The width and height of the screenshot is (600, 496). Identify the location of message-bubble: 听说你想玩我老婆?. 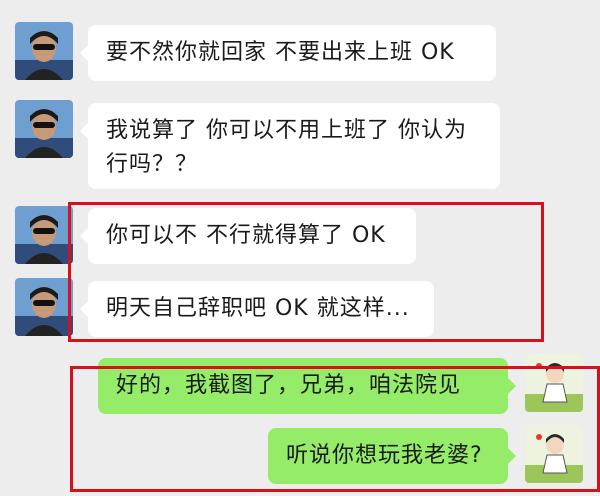
(392, 456).